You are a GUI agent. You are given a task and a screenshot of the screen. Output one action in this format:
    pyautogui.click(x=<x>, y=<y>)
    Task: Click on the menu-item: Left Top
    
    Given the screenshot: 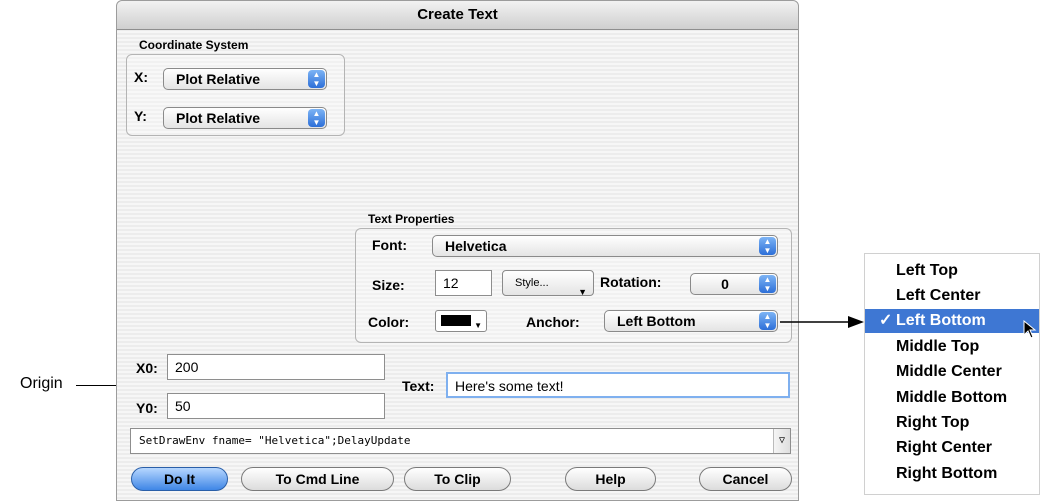 What is the action you would take?
    pyautogui.click(x=952, y=271)
    